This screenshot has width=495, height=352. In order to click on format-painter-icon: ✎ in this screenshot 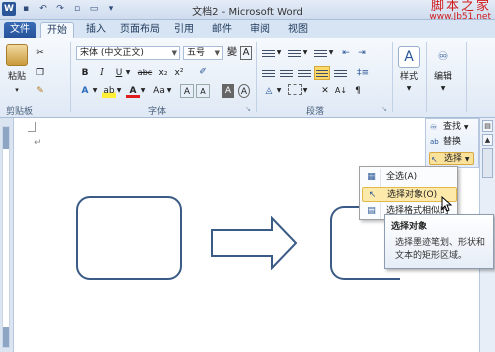, I will do `click(40, 91)`.